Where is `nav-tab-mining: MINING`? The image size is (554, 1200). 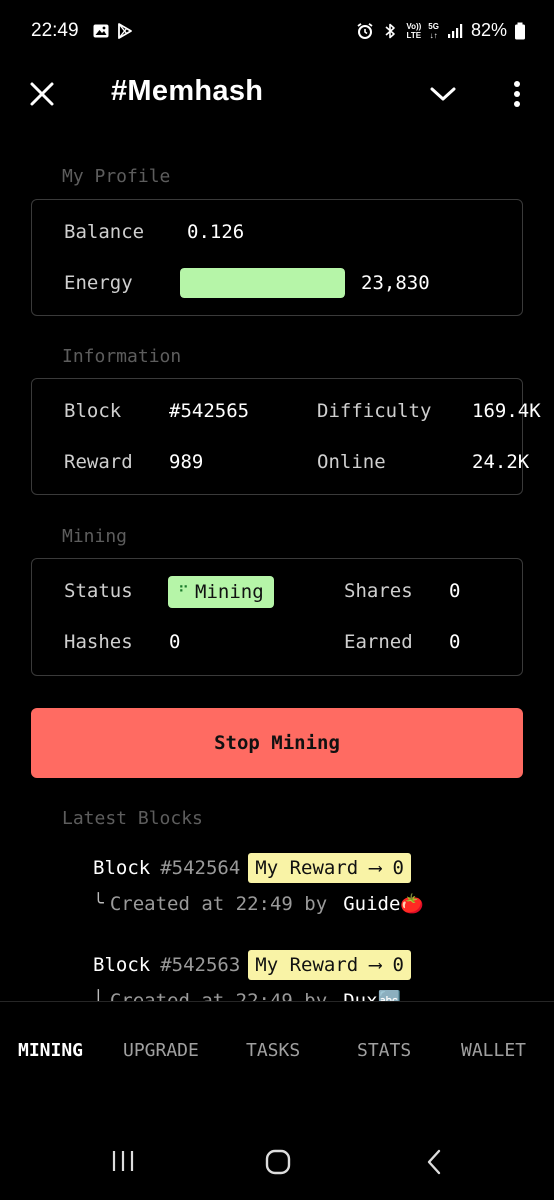
nav-tab-mining: MINING is located at coordinates (50, 1050).